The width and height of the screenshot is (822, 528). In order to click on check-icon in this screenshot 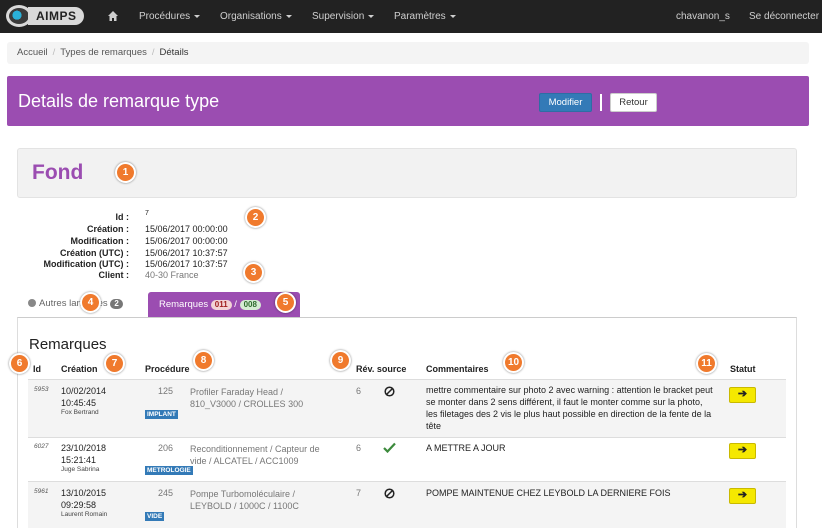, I will do `click(389, 447)`.